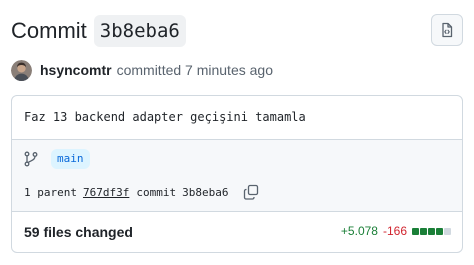 This screenshot has width=474, height=265. Describe the element at coordinates (194, 70) in the screenshot. I see `commit-time: committed 7 minutes ago` at that location.